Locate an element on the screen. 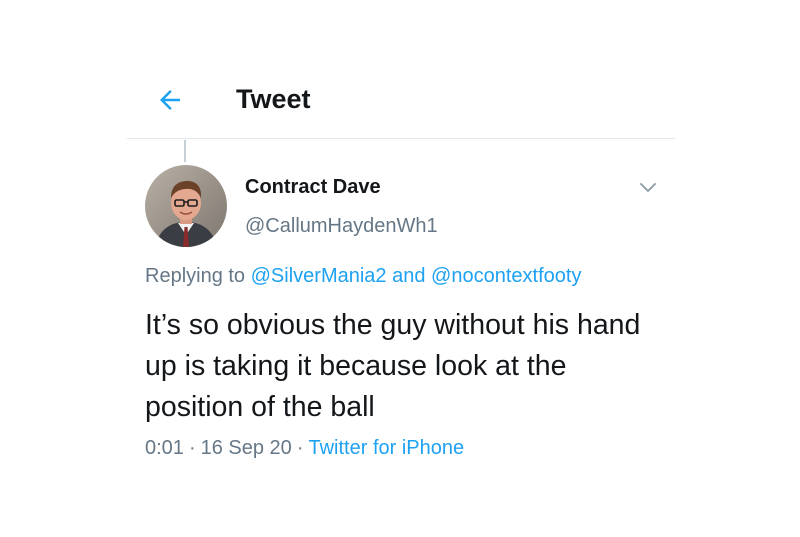 This screenshot has width=800, height=537. arrow-left-icon is located at coordinates (170, 100).